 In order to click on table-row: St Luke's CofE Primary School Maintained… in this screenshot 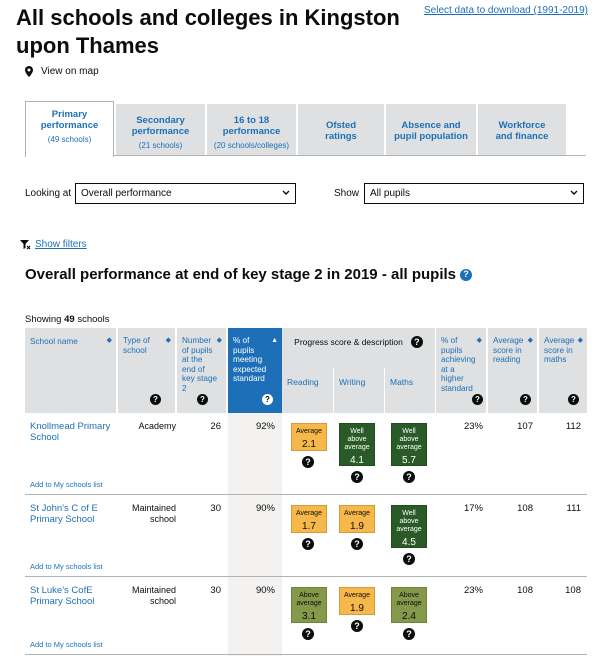, I will do `click(306, 616)`.